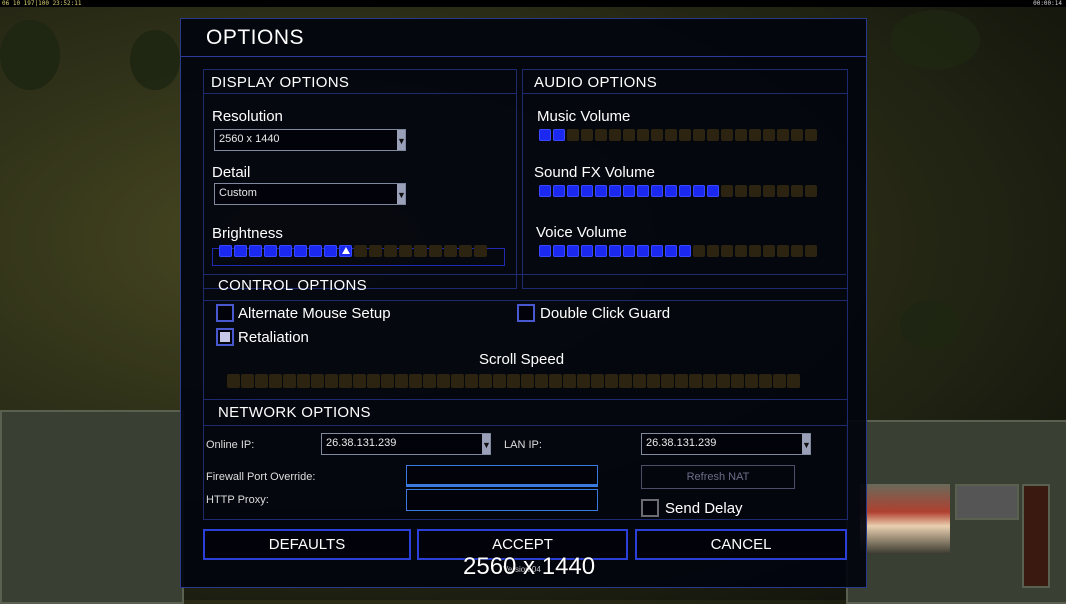  What do you see at coordinates (526, 313) in the screenshot?
I see `double-click-guard-checkbox` at bounding box center [526, 313].